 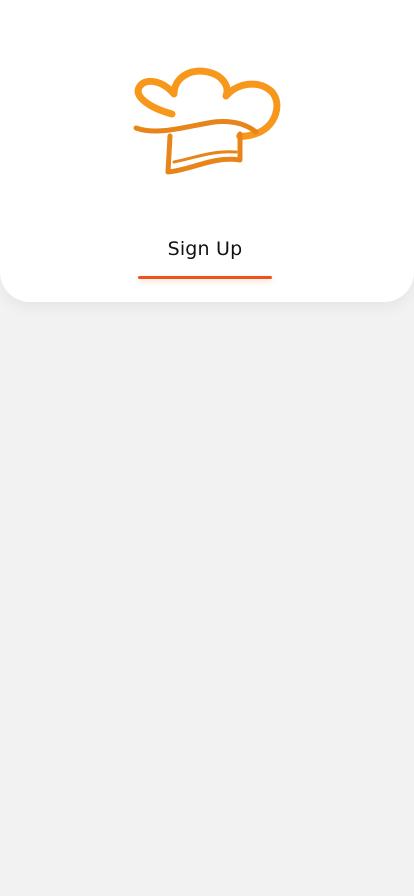 What do you see at coordinates (205, 123) in the screenshot?
I see `chef-hat-icon` at bounding box center [205, 123].